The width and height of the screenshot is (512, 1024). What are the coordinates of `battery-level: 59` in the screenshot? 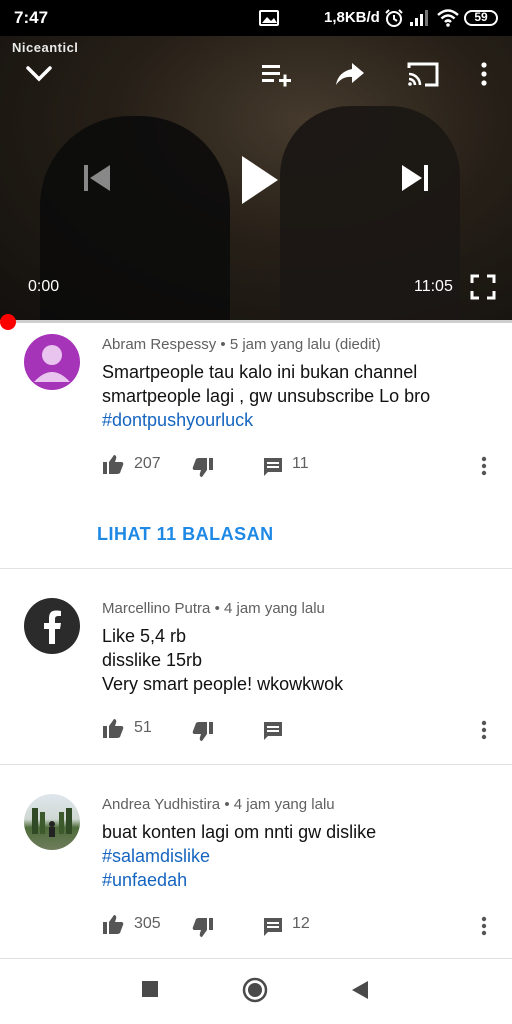 It's located at (481, 17).